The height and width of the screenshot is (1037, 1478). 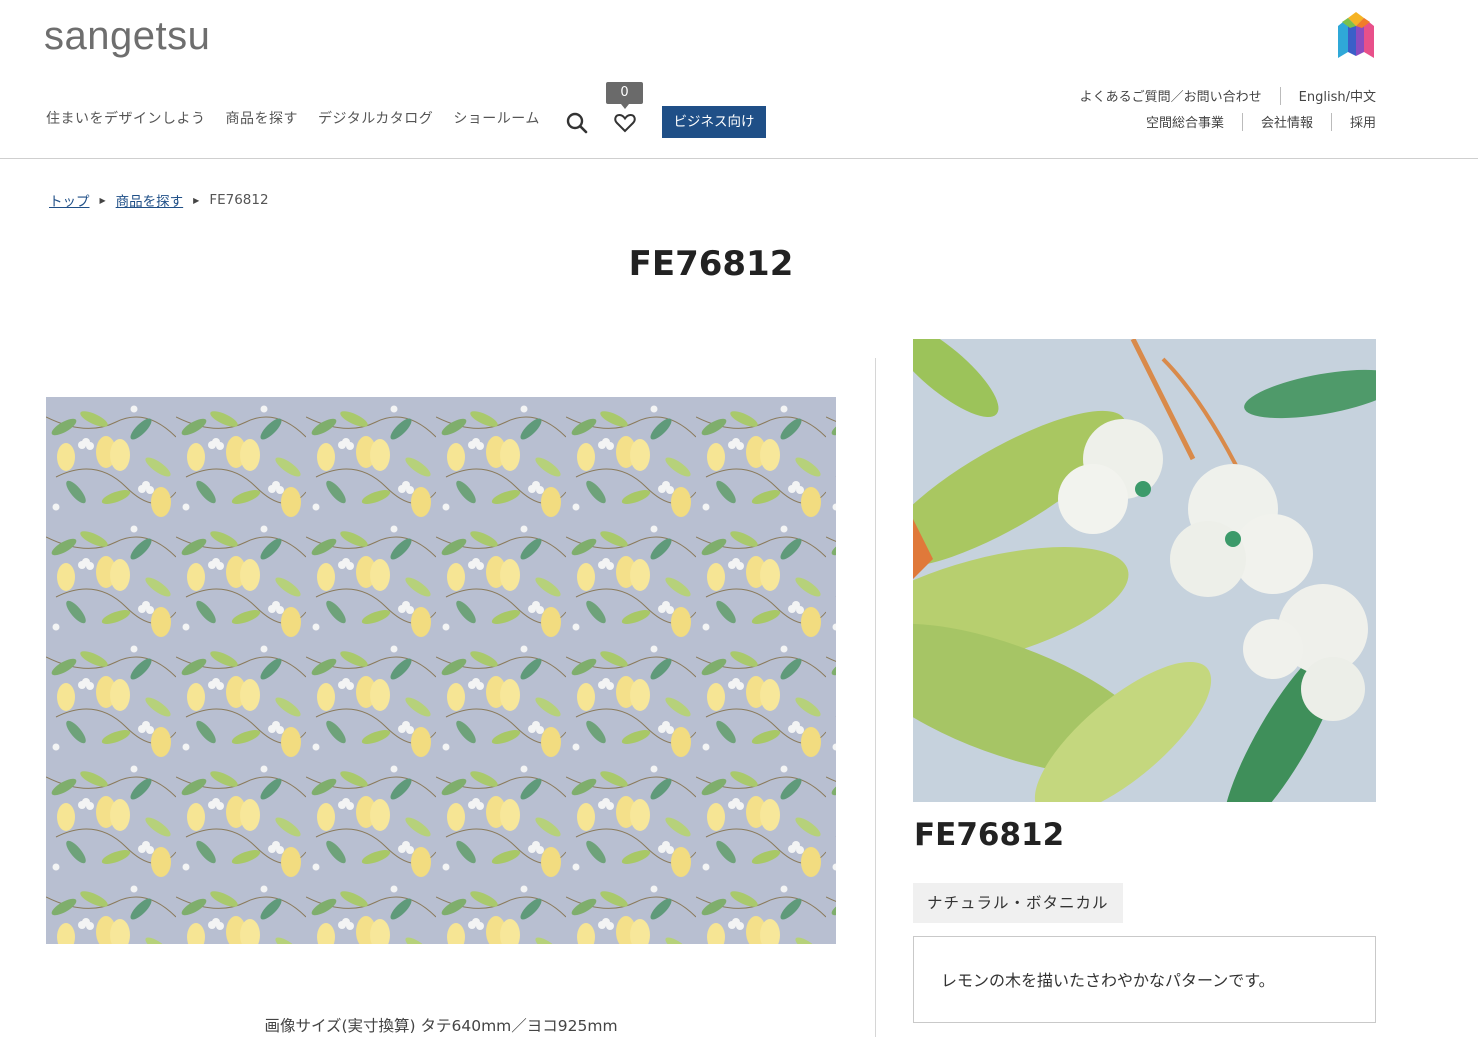 I want to click on category-tag: ナチュラル・ボタニカル, so click(x=1018, y=903).